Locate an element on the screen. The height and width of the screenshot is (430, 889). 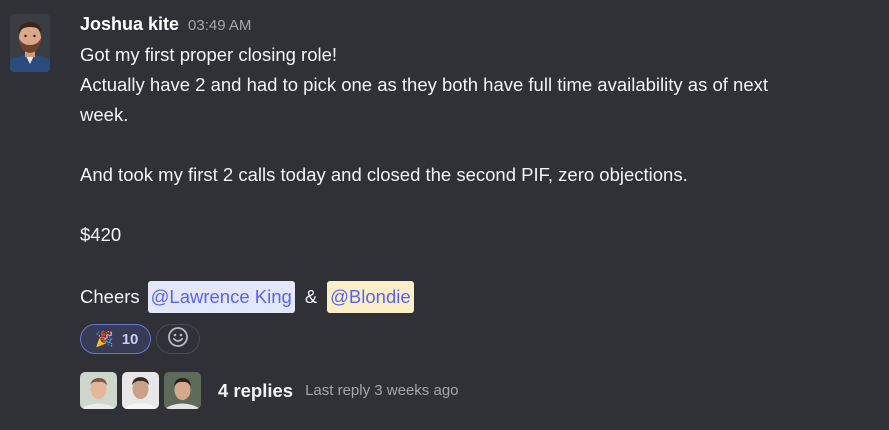
reactions-bar: 🎉 10 is located at coordinates (140, 339).